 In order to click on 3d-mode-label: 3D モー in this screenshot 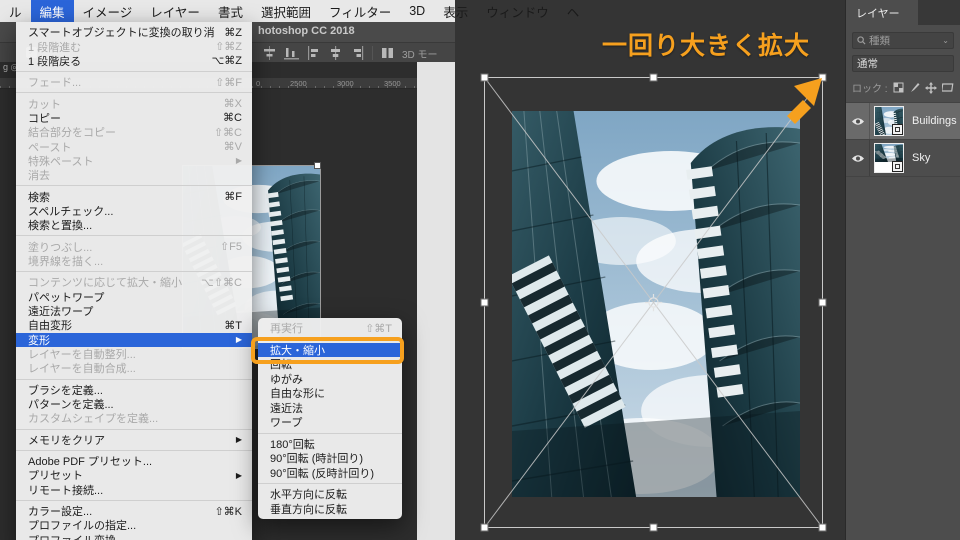, I will do `click(420, 55)`.